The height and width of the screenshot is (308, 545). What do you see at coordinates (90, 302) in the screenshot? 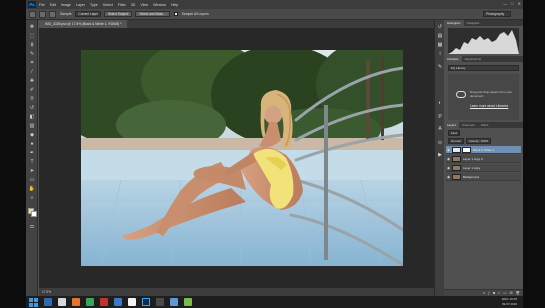
I see `chrome-icon` at bounding box center [90, 302].